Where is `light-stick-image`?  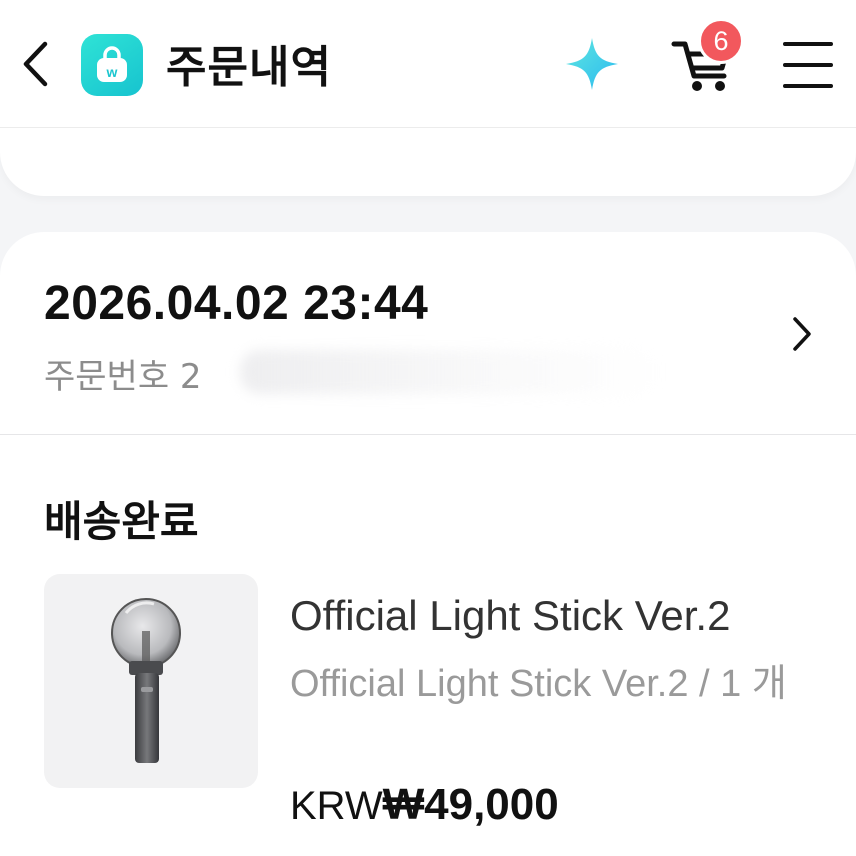
light-stick-image is located at coordinates (146, 680).